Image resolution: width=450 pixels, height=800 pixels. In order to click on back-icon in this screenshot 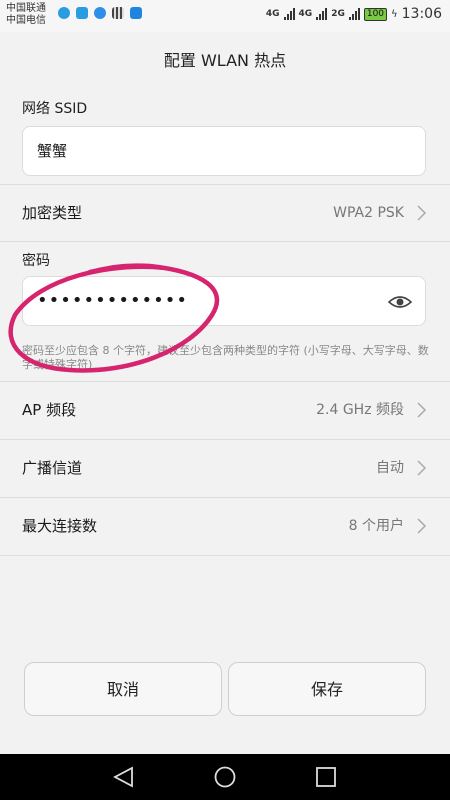, I will do `click(124, 777)`.